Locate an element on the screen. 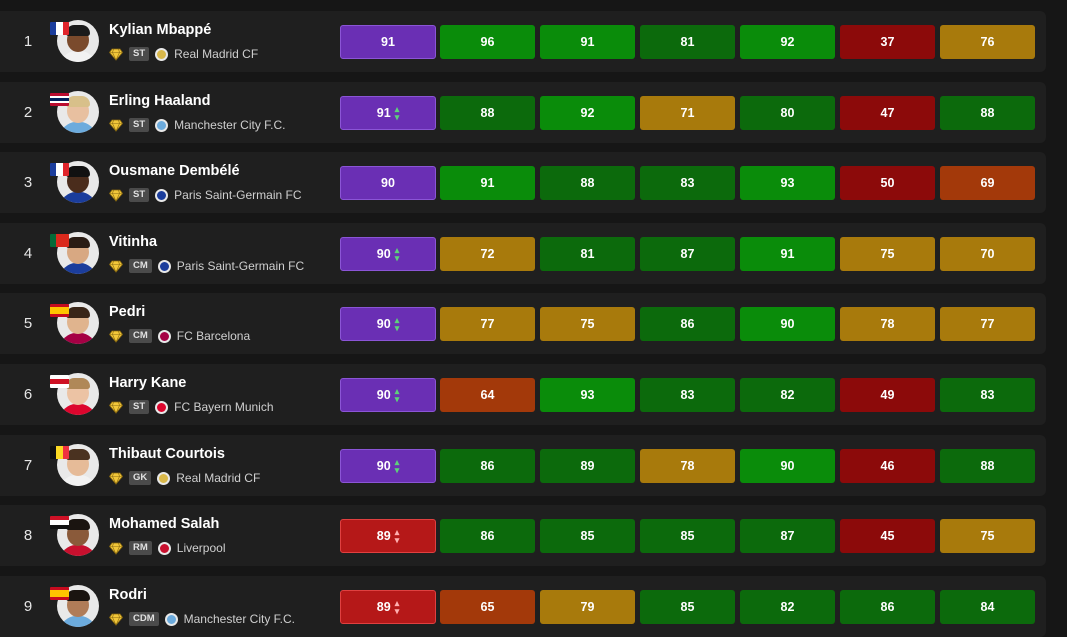 The image size is (1067, 637). club-name: FC Barcelona is located at coordinates (213, 336).